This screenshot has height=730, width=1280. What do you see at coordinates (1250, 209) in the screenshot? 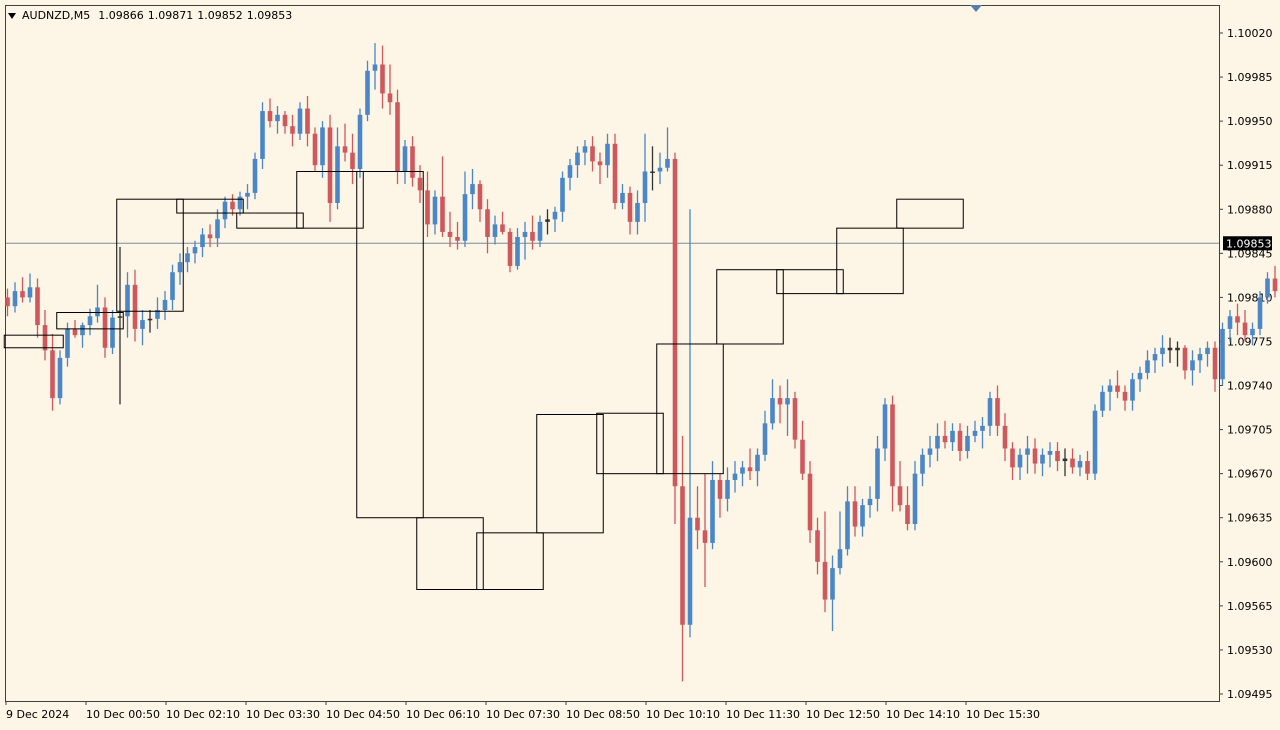
I see `y-tick-label: 1.09880` at bounding box center [1250, 209].